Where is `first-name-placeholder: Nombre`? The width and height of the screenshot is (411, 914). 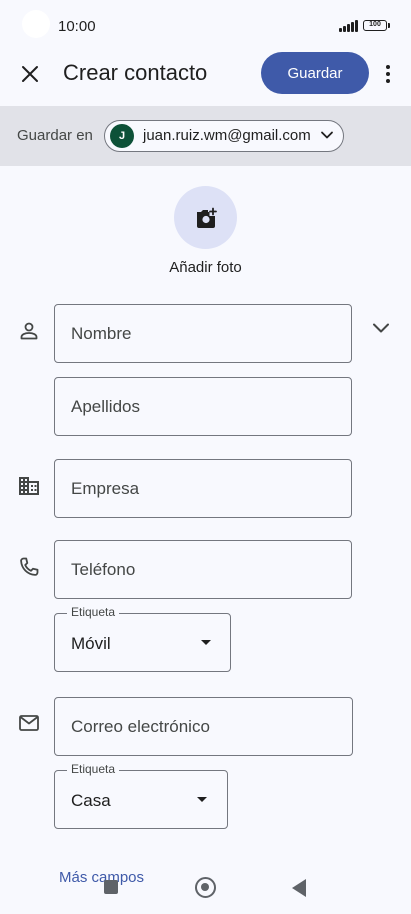 first-name-placeholder: Nombre is located at coordinates (101, 333).